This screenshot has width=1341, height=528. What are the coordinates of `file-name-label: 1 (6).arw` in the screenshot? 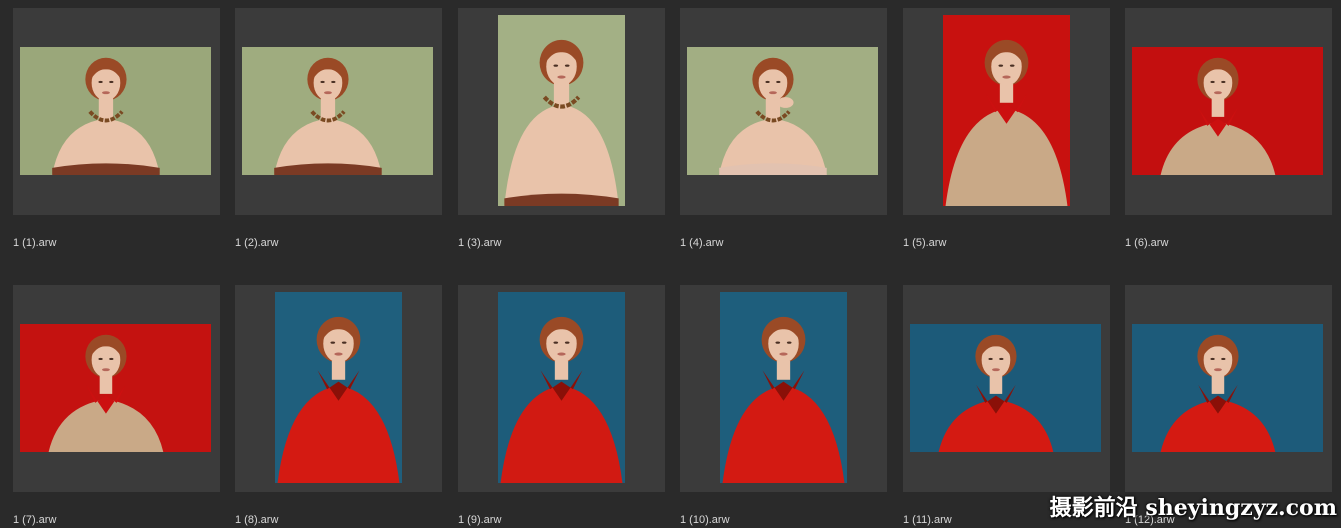 It's located at (1146, 243).